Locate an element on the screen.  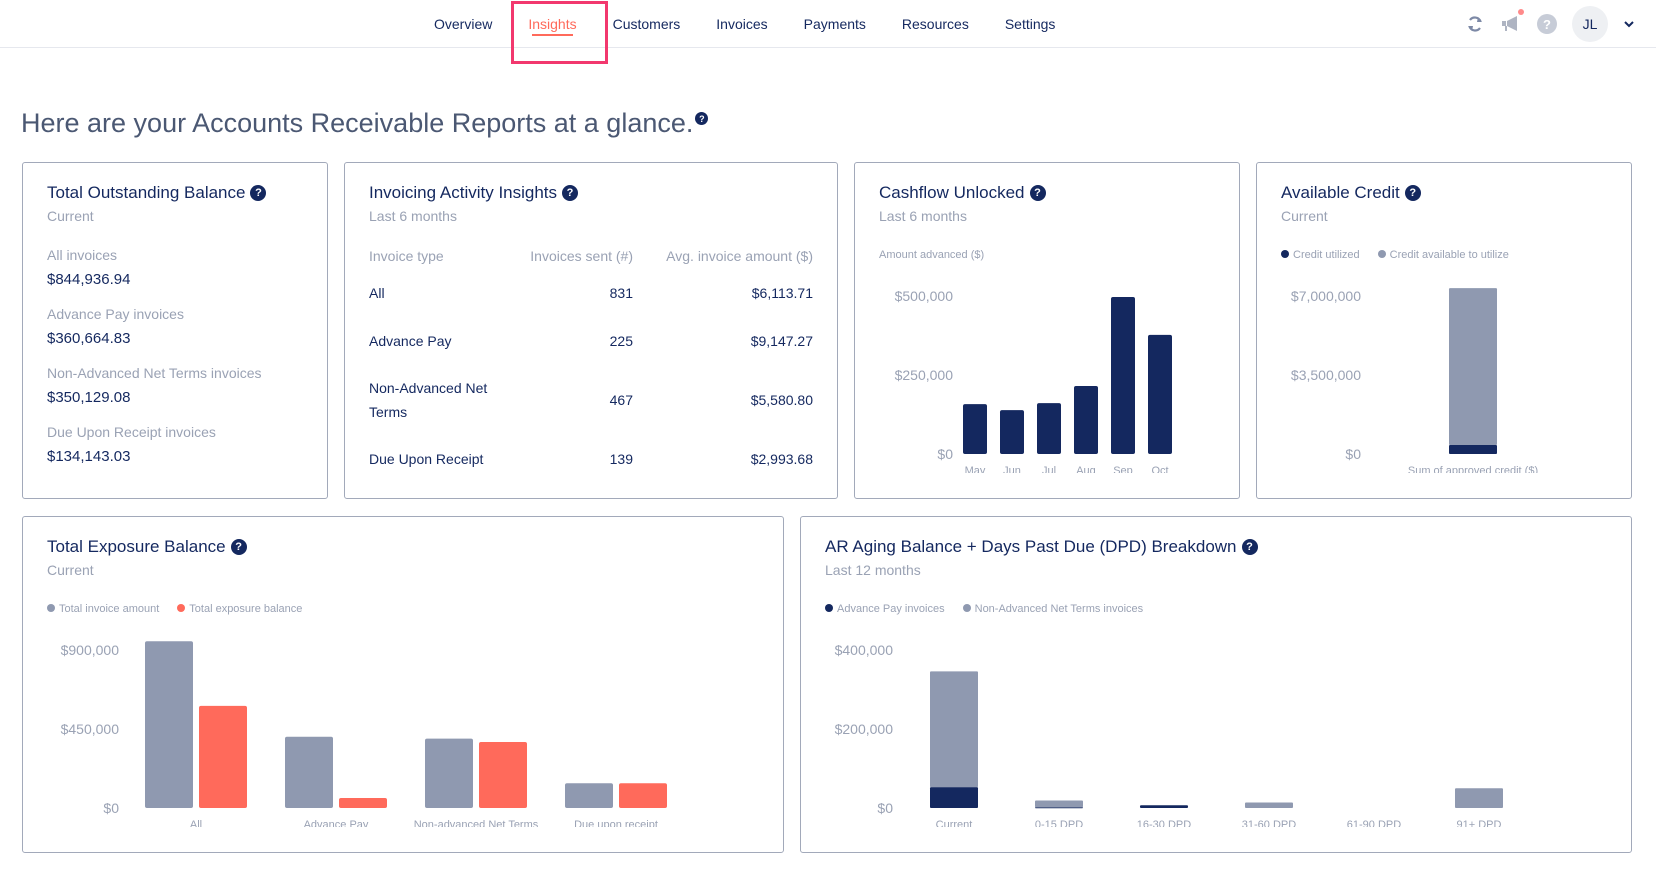
x-tick-label: 31-60 DPD is located at coordinates (1269, 823).